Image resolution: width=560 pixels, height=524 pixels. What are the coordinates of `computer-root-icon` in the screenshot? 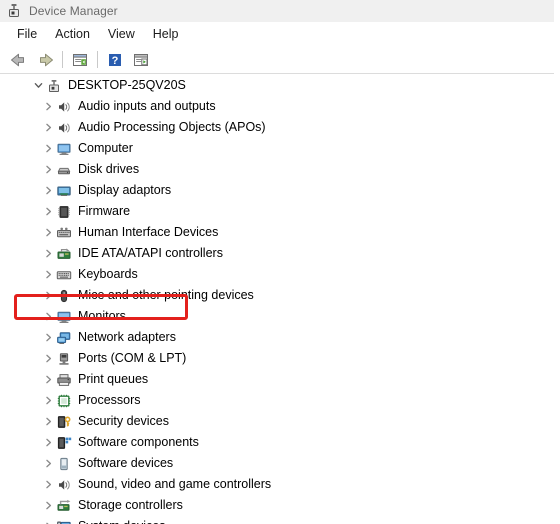 It's located at (54, 85).